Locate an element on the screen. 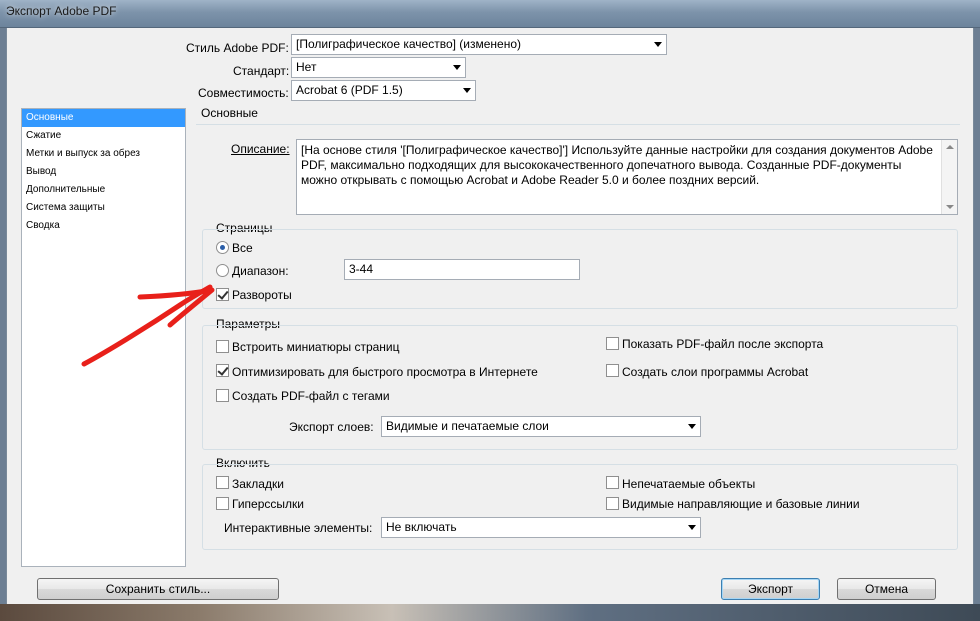  cancel-button: Отмена is located at coordinates (886, 589).